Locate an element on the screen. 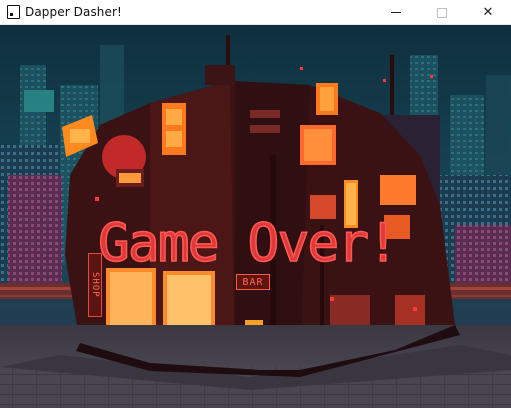  bar-sign-label: BAR is located at coordinates (253, 282).